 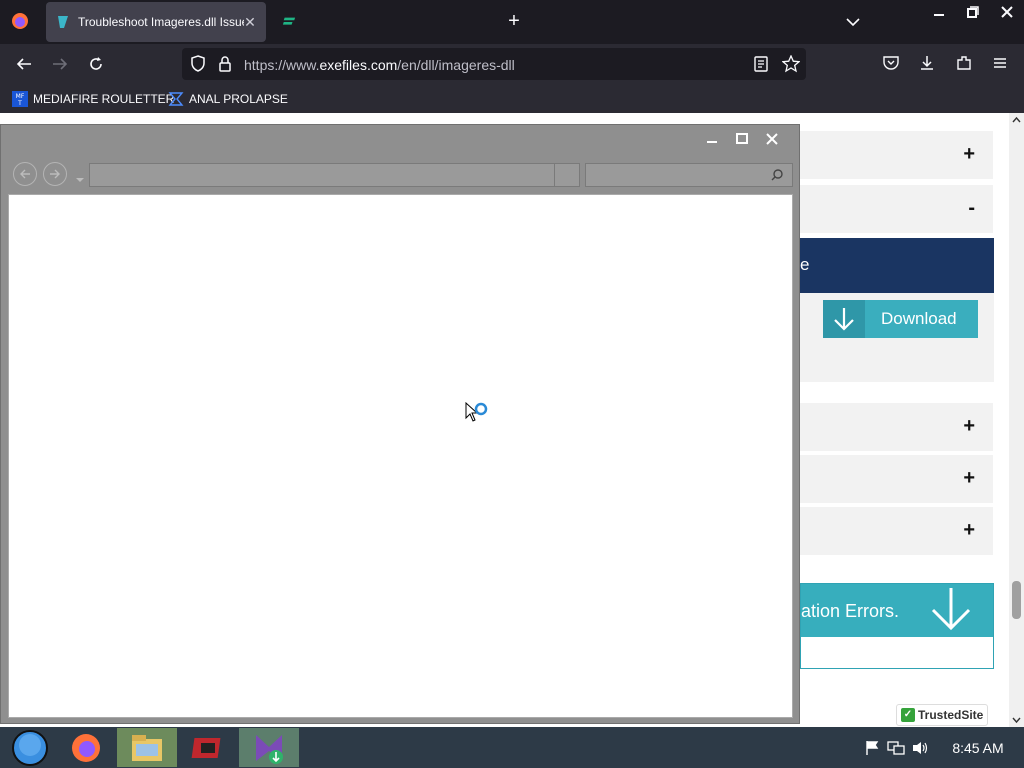 I want to click on collapse-icon: -, so click(x=971, y=208).